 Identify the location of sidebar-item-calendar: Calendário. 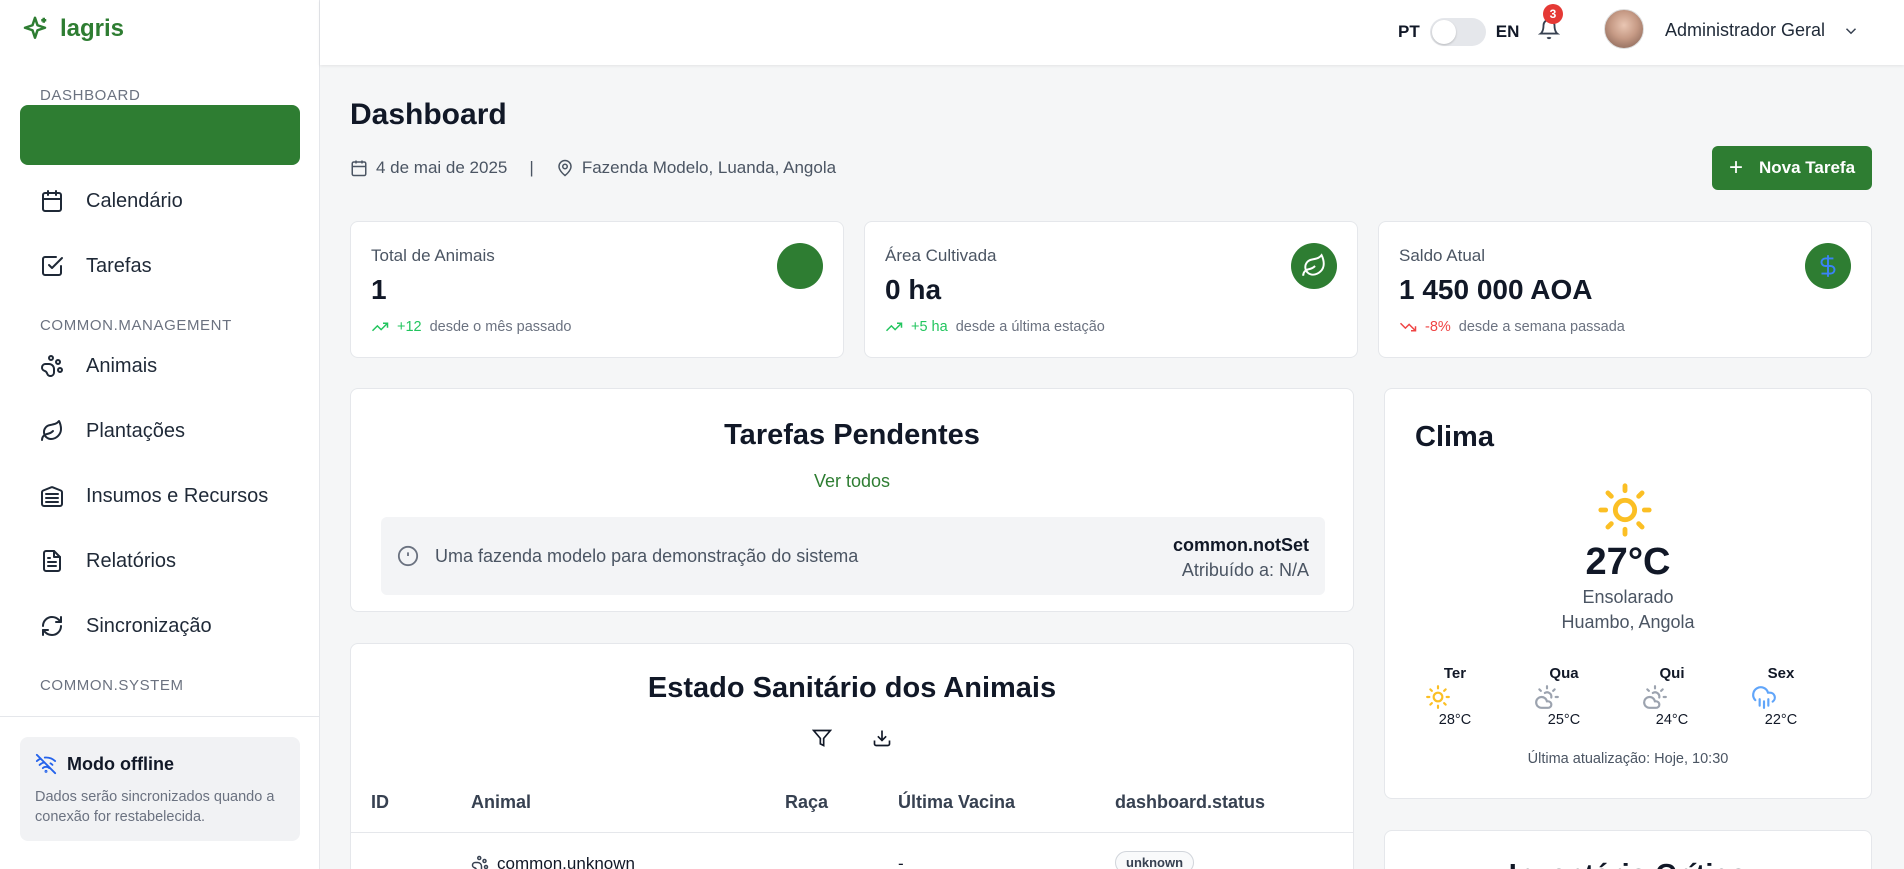
(111, 201).